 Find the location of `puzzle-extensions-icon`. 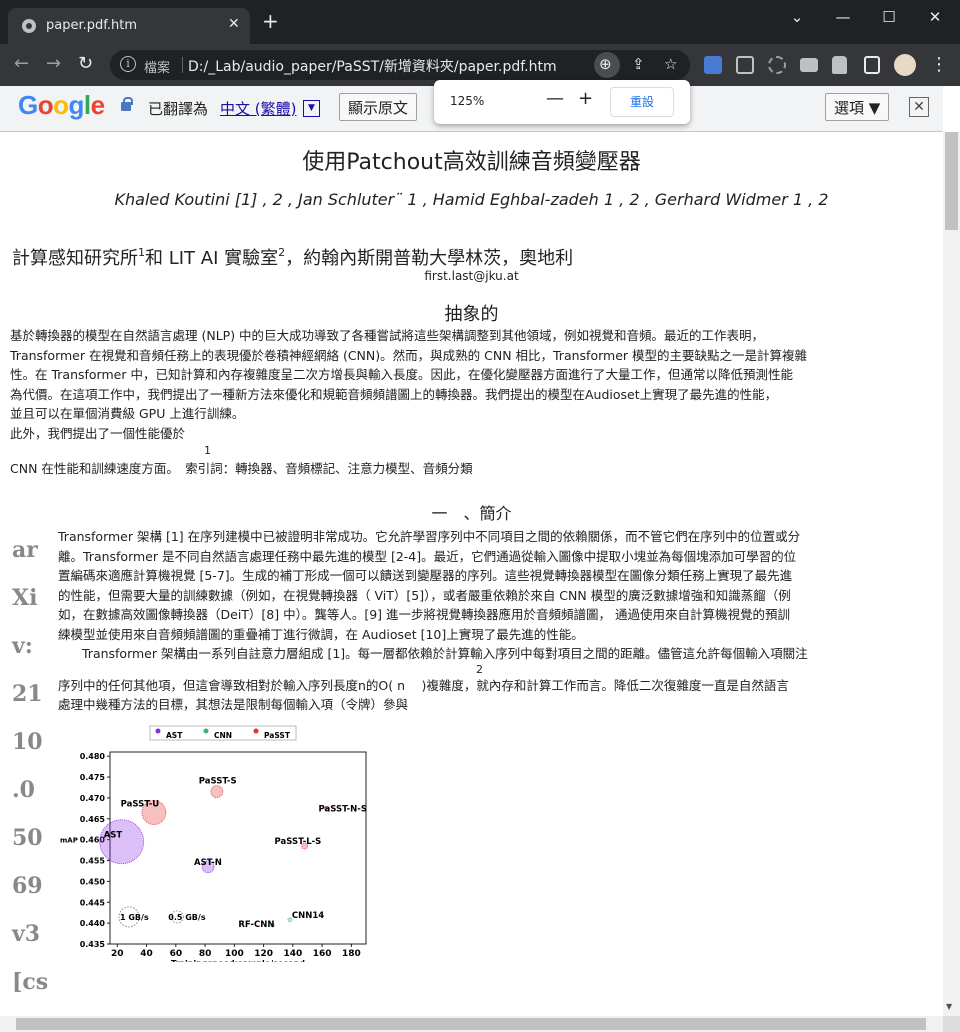

puzzle-extensions-icon is located at coordinates (839, 65).